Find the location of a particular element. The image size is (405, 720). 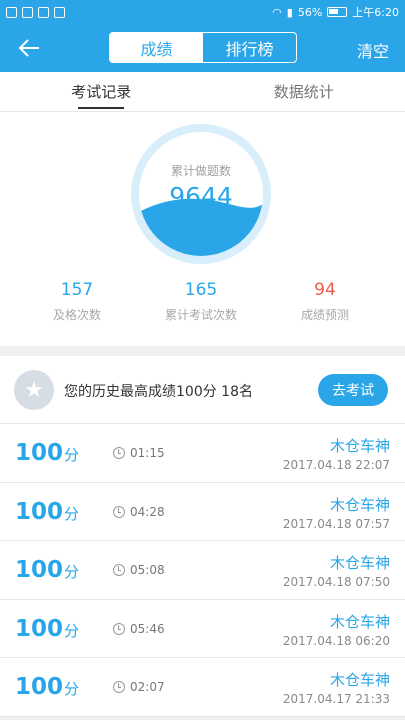

tab-leaderboard: 排行榜 is located at coordinates (249, 47).